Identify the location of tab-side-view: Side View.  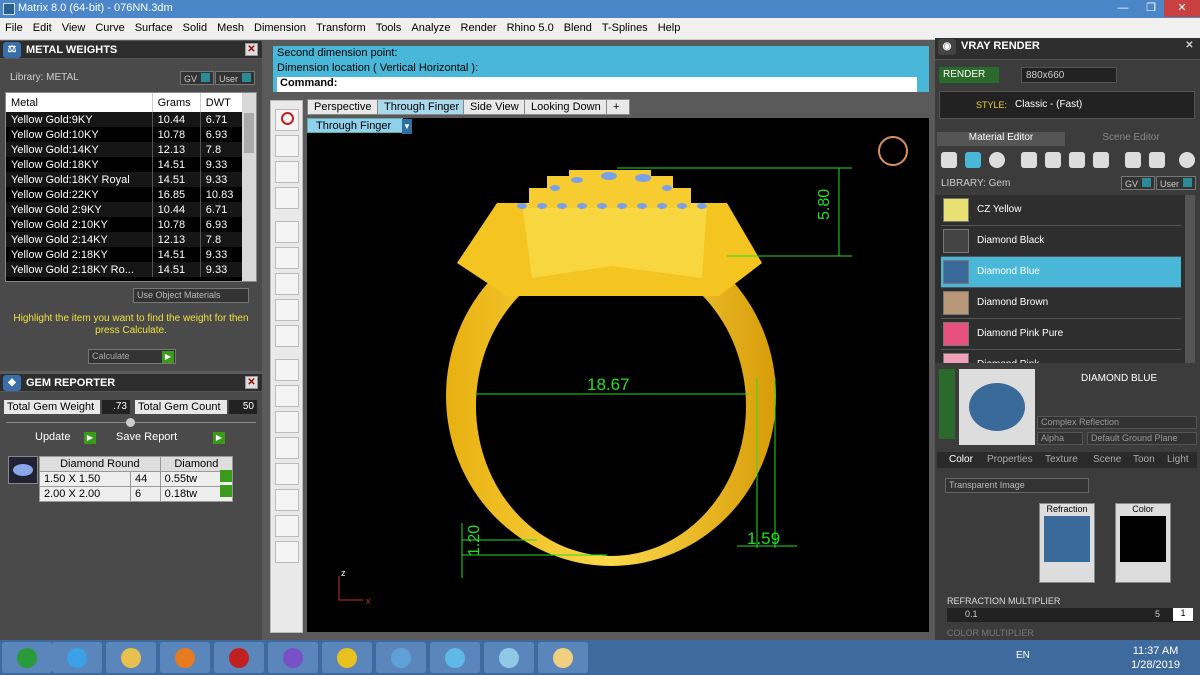
(494, 107).